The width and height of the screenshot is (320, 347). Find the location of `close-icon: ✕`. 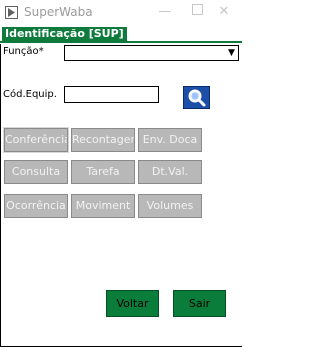

close-icon: ✕ is located at coordinates (224, 11).